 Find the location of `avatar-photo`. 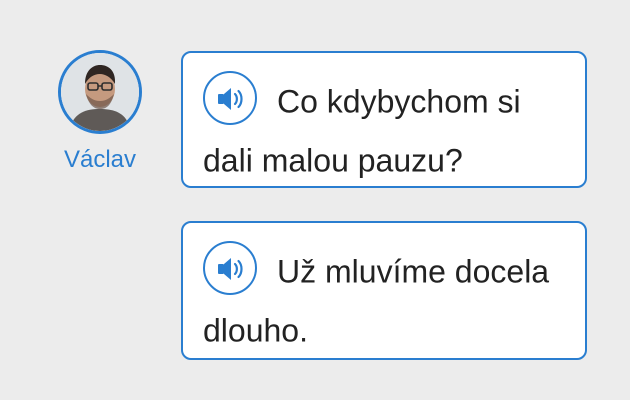

avatar-photo is located at coordinates (100, 92).